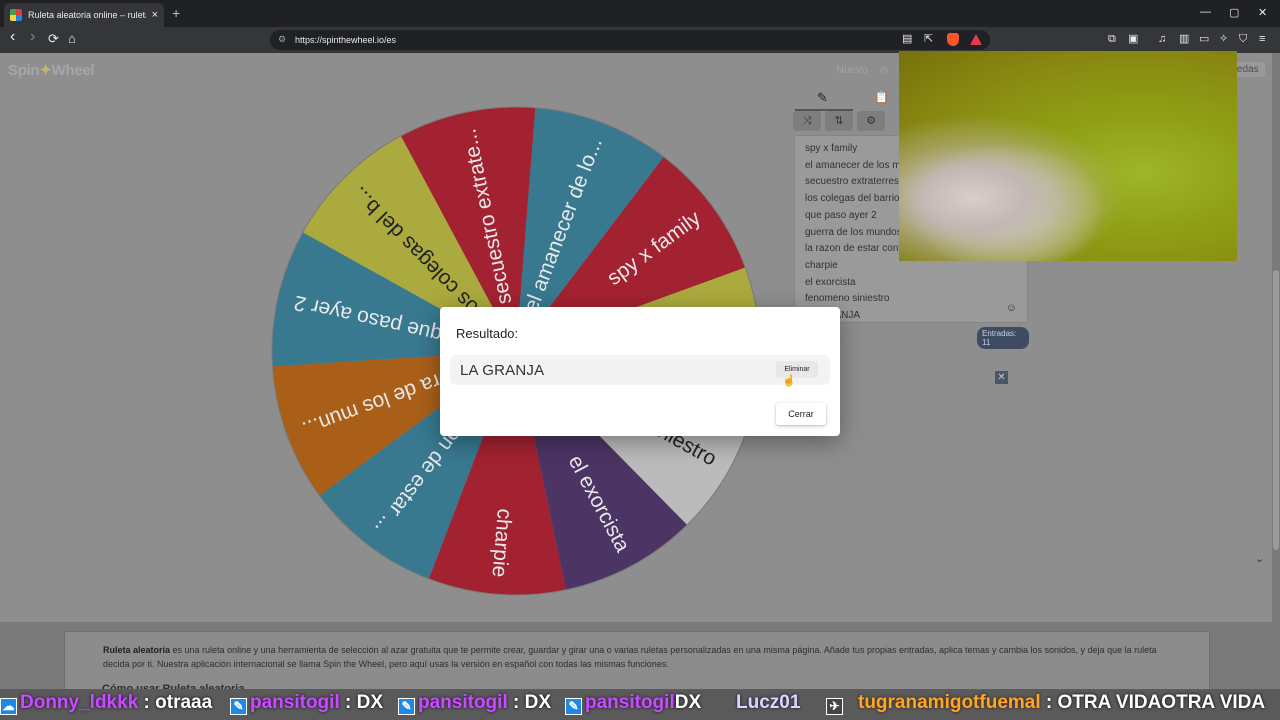 The height and width of the screenshot is (720, 1280). I want to click on window-close-icon: ✕, so click(1262, 12).